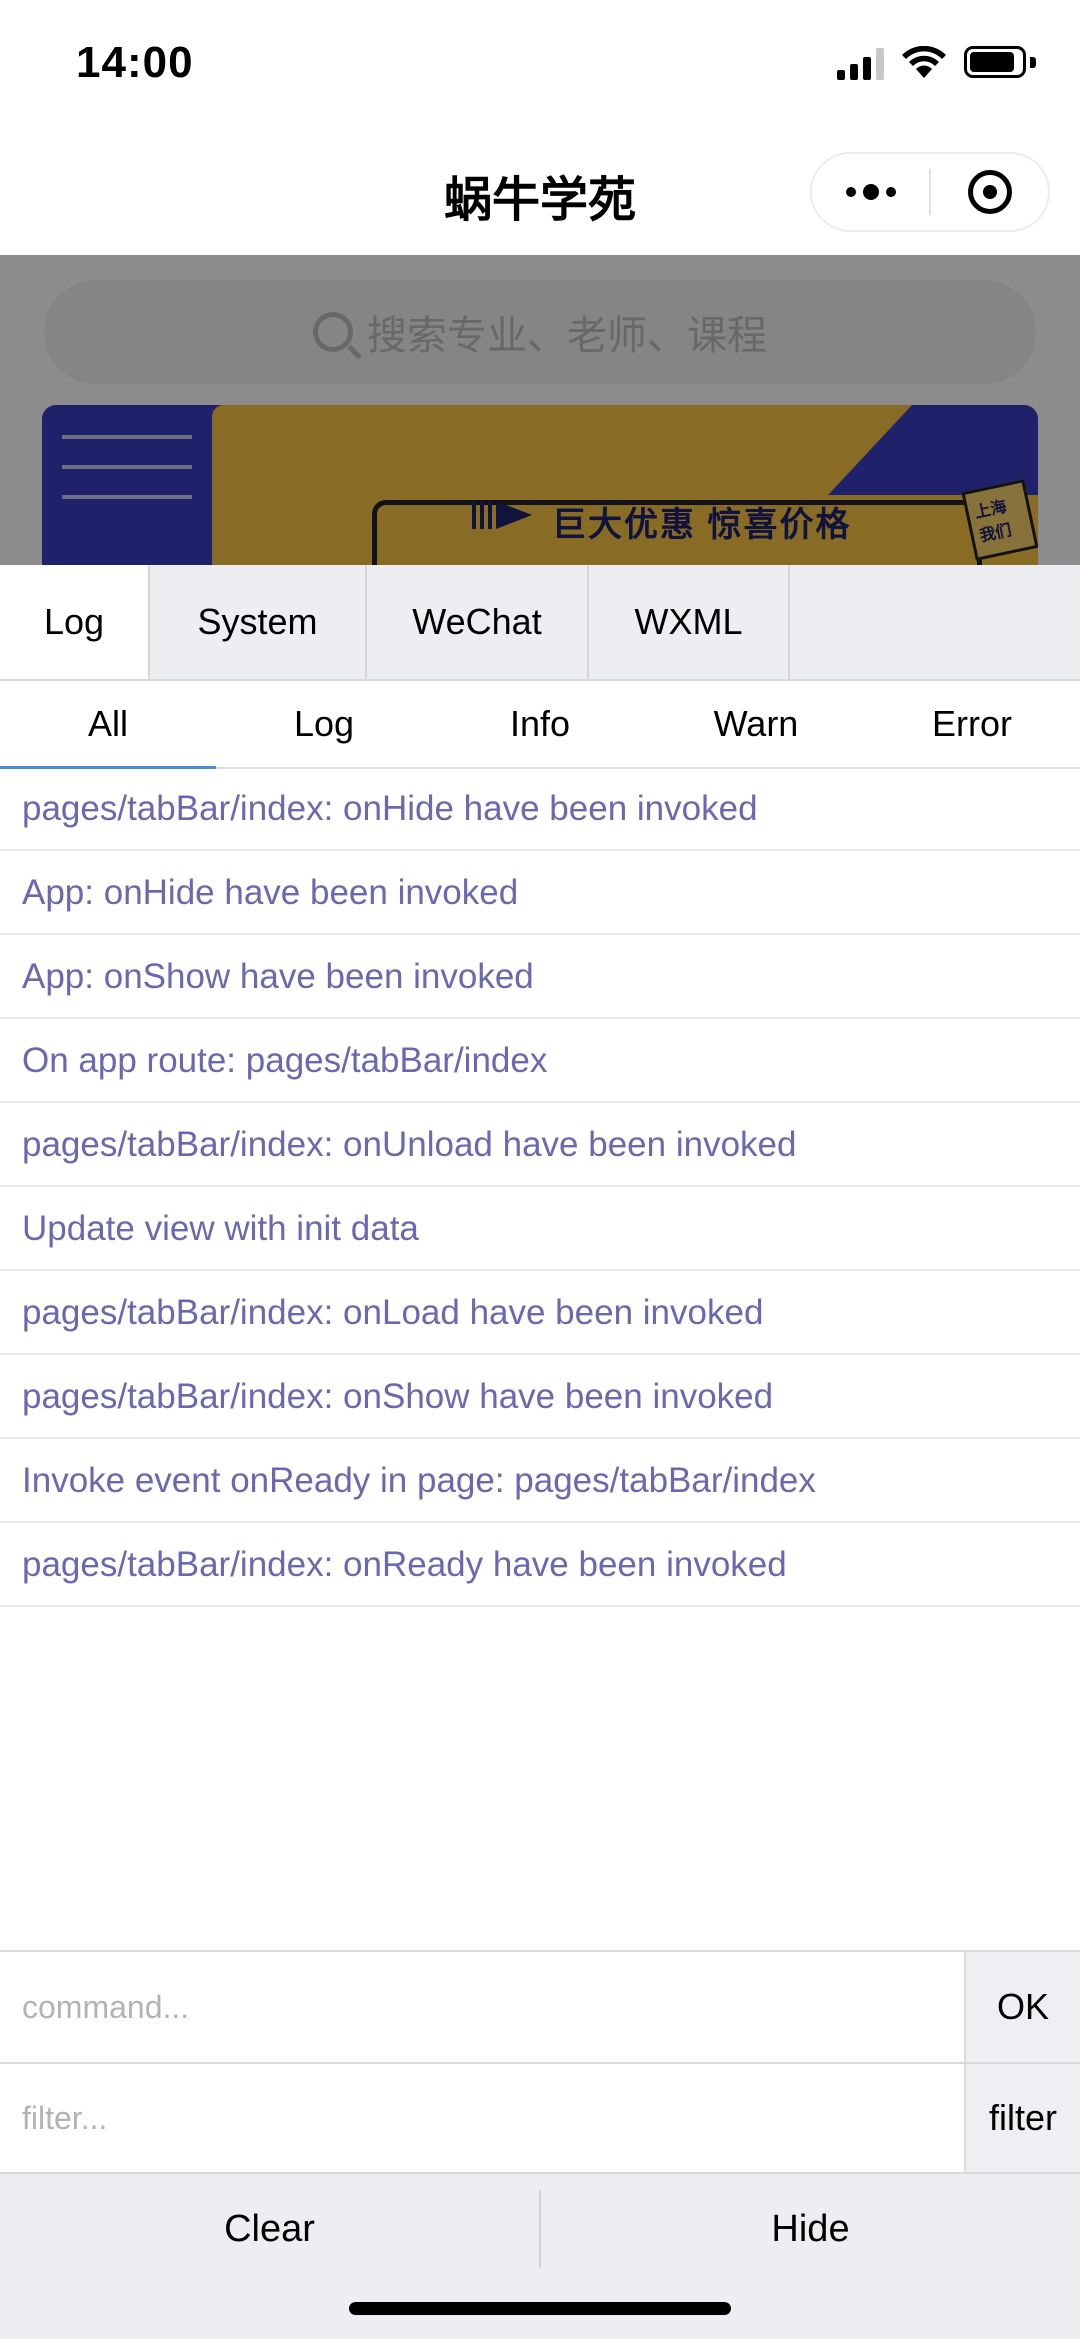 The height and width of the screenshot is (2339, 1080). Describe the element at coordinates (482, 2007) in the screenshot. I see `command-input` at that location.